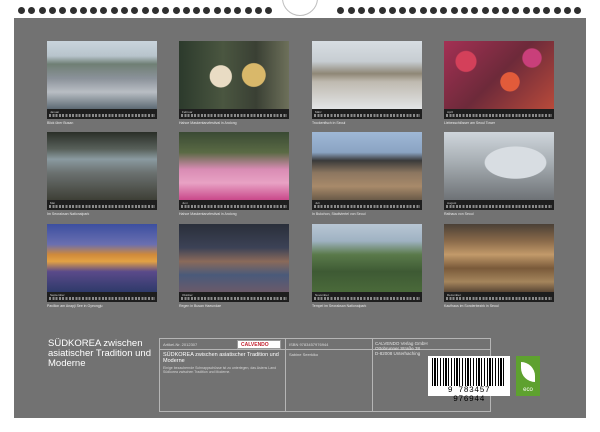 The height and width of the screenshot is (432, 600). What do you see at coordinates (68, 214) in the screenshot?
I see `photo-caption: Im Seoraksan Nationalpark` at bounding box center [68, 214].